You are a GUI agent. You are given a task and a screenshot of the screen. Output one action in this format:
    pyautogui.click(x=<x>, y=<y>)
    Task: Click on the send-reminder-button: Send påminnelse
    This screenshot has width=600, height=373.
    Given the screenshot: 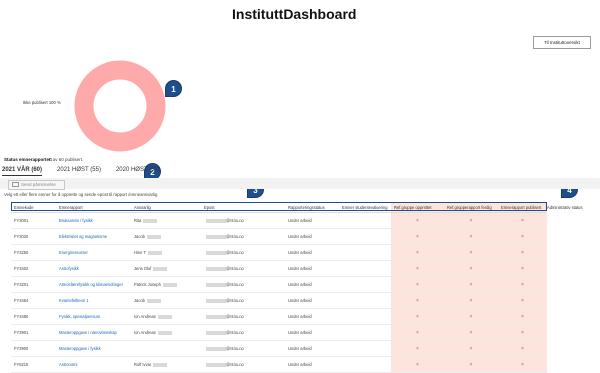 What is the action you would take?
    pyautogui.click(x=36, y=185)
    